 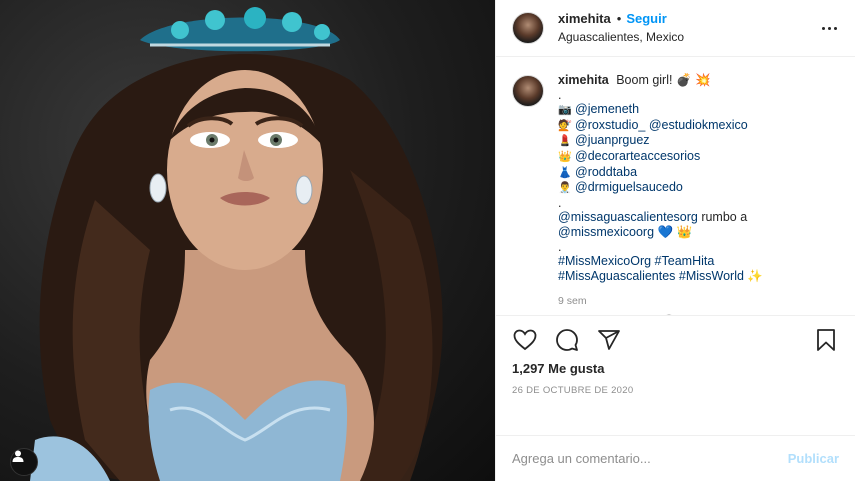 I want to click on more-options-icon, so click(x=829, y=28).